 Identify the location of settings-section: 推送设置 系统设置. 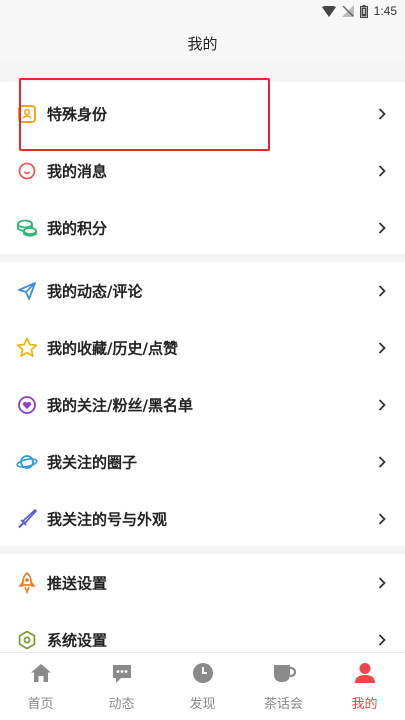
(202, 603).